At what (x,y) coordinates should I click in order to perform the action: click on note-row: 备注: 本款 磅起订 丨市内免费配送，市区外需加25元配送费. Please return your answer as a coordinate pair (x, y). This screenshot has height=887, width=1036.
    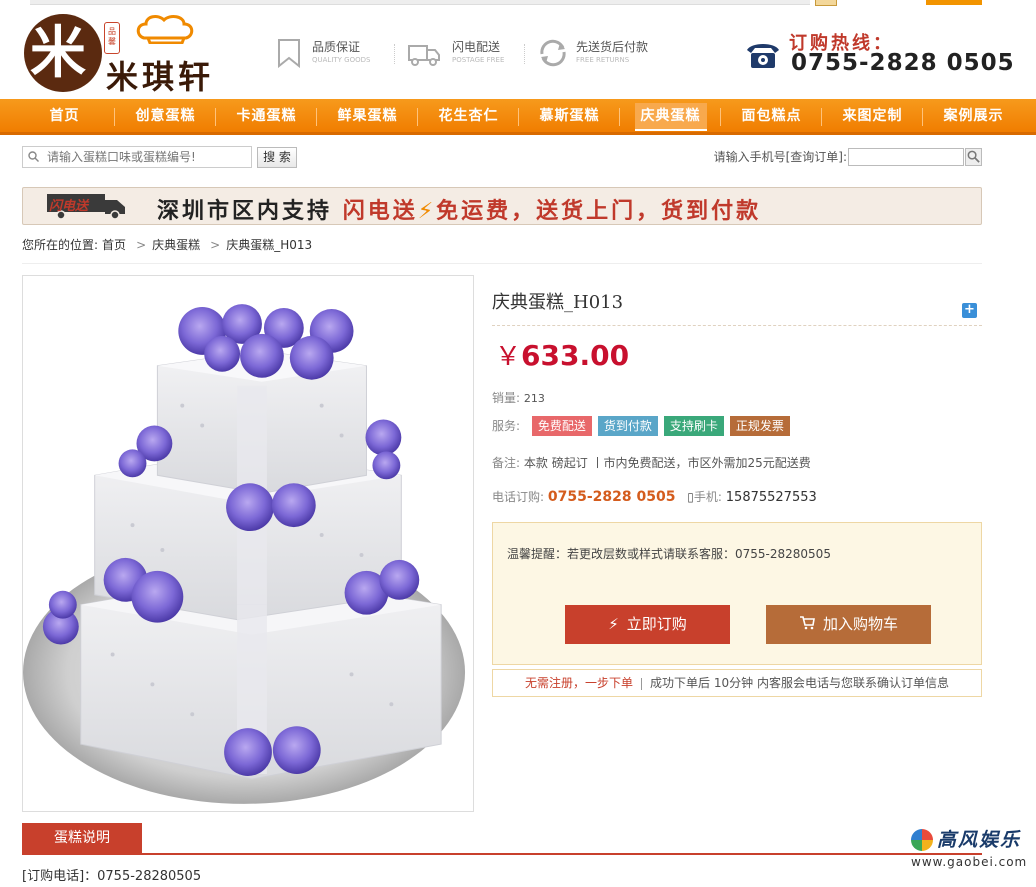
    Looking at the image, I should click on (651, 463).